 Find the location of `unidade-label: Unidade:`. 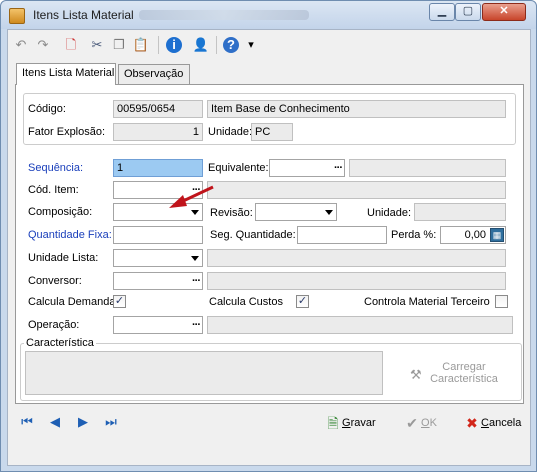

unidade-label: Unidade: is located at coordinates (389, 213).